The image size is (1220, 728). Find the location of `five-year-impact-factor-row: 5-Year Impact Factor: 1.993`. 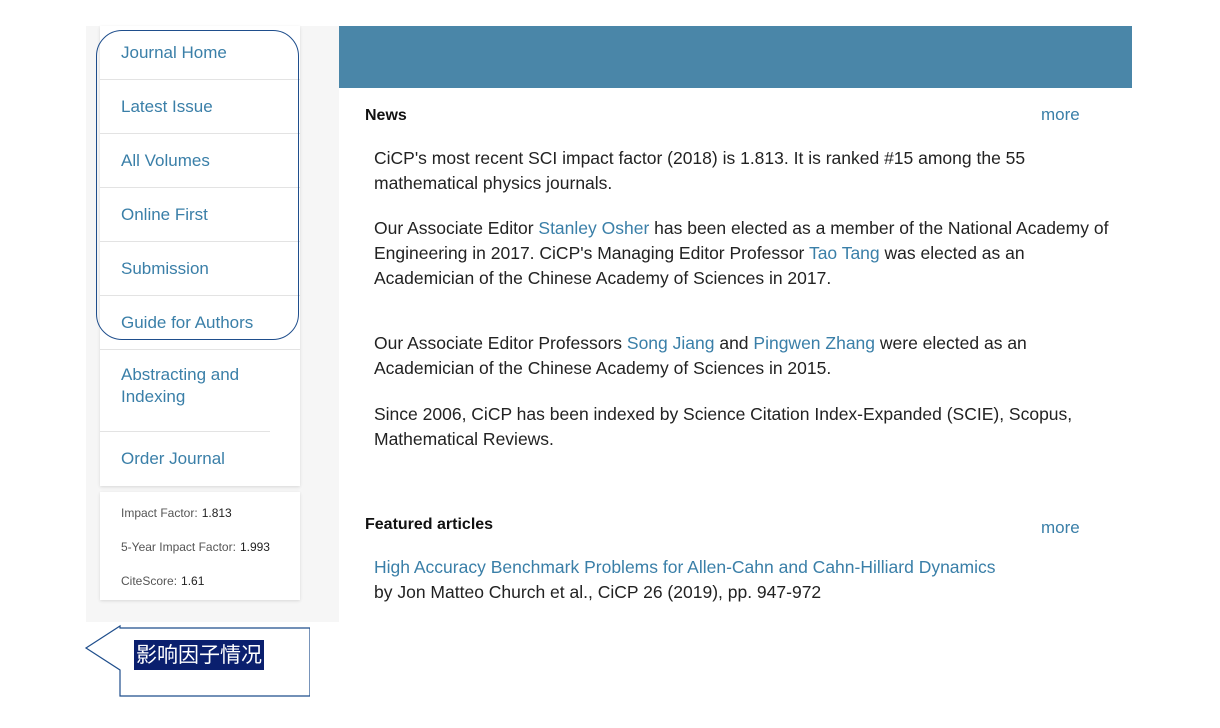

five-year-impact-factor-row: 5-Year Impact Factor: 1.993 is located at coordinates (195, 547).